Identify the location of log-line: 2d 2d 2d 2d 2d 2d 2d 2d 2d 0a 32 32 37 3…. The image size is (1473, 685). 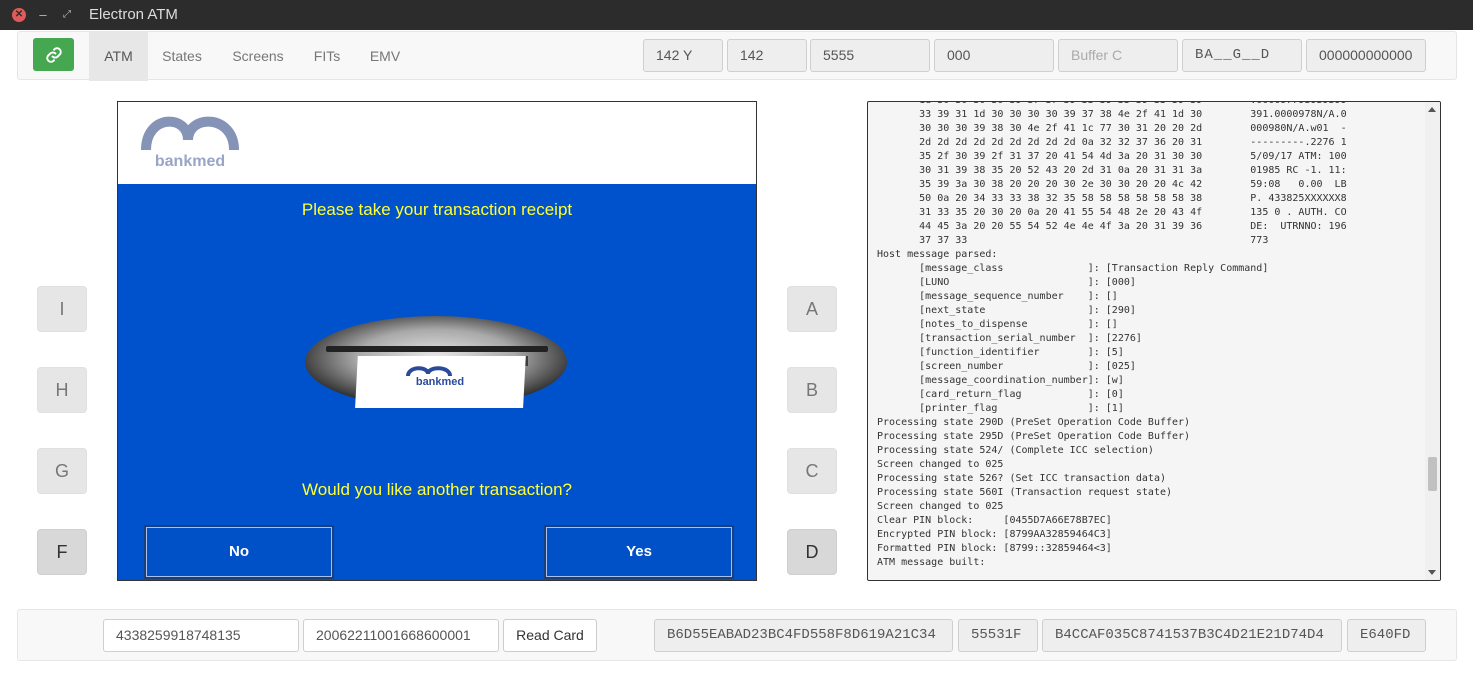
(1112, 142).